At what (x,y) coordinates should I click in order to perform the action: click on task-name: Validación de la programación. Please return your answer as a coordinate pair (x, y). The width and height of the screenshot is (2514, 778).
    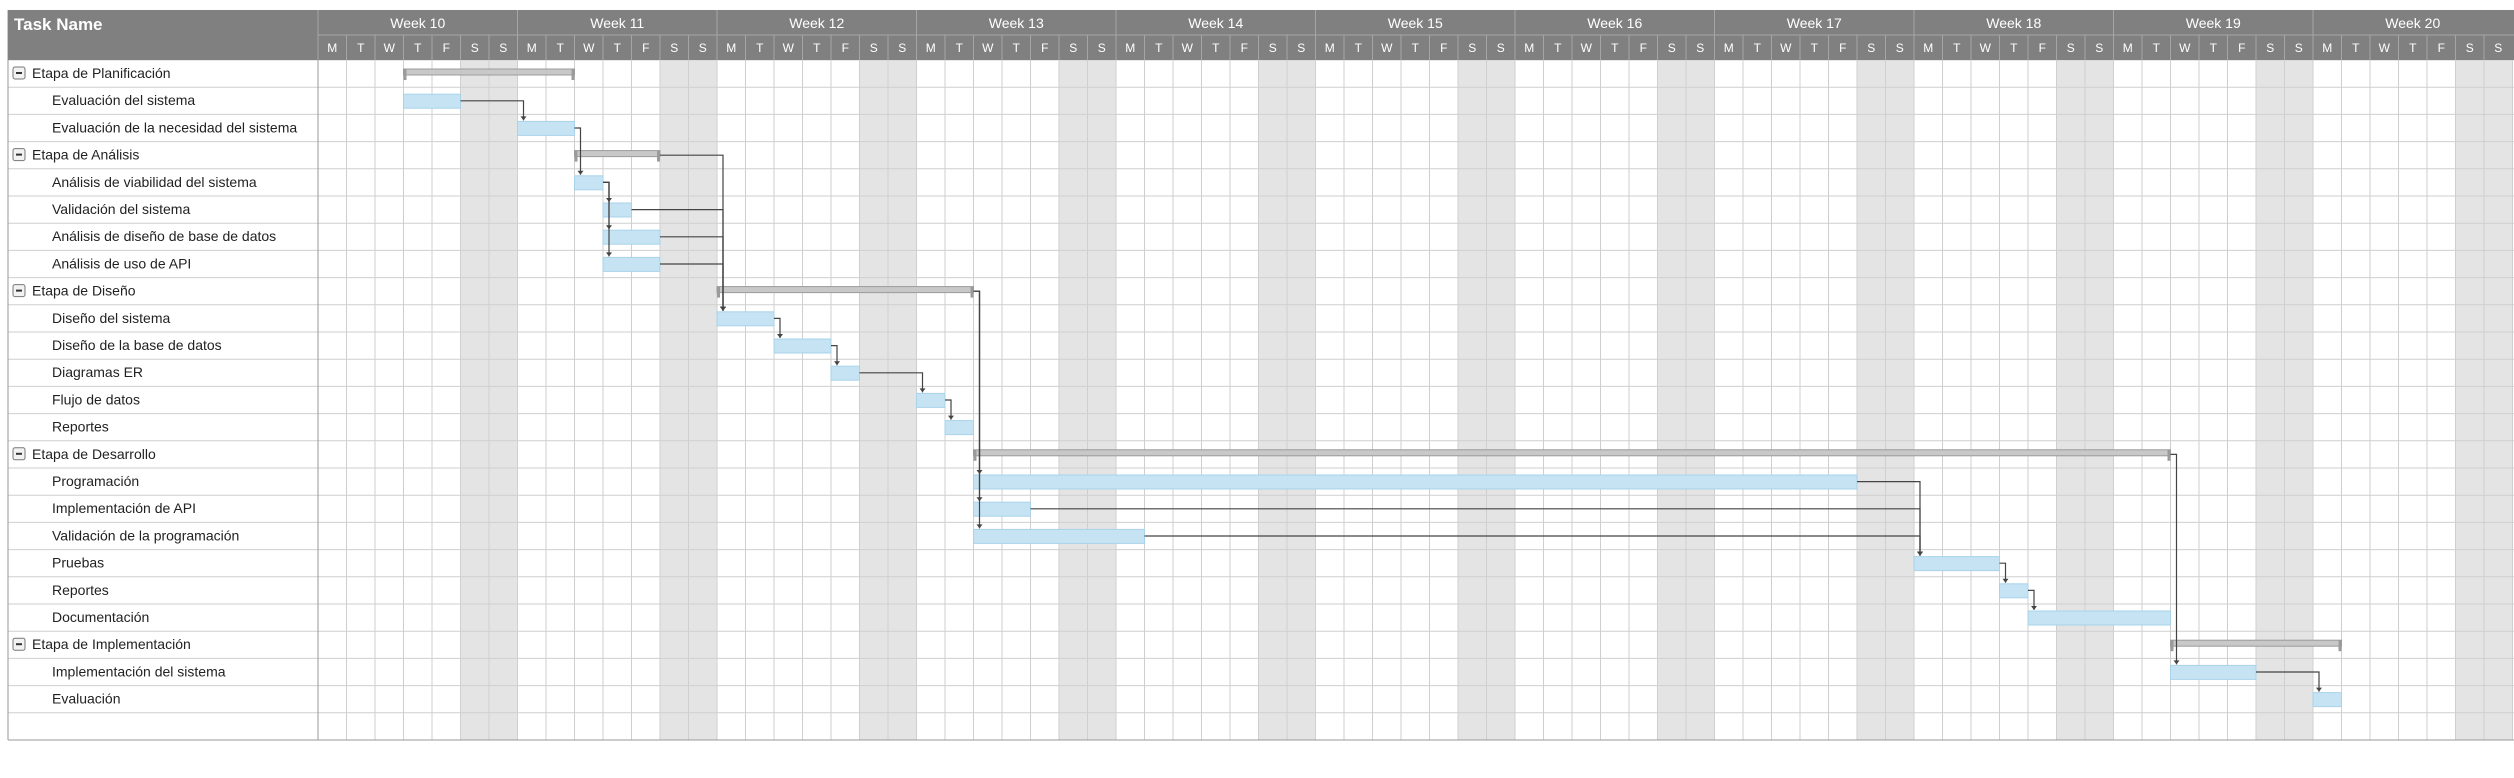
    Looking at the image, I should click on (145, 535).